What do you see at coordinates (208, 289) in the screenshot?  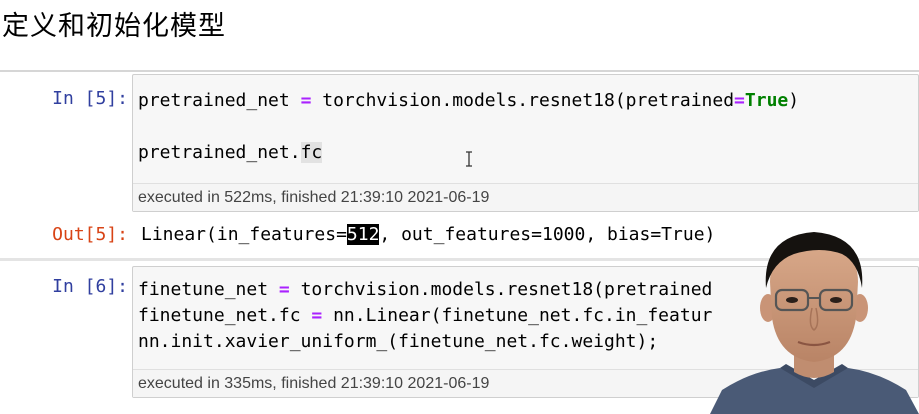 I see `code-token: finetune_net` at bounding box center [208, 289].